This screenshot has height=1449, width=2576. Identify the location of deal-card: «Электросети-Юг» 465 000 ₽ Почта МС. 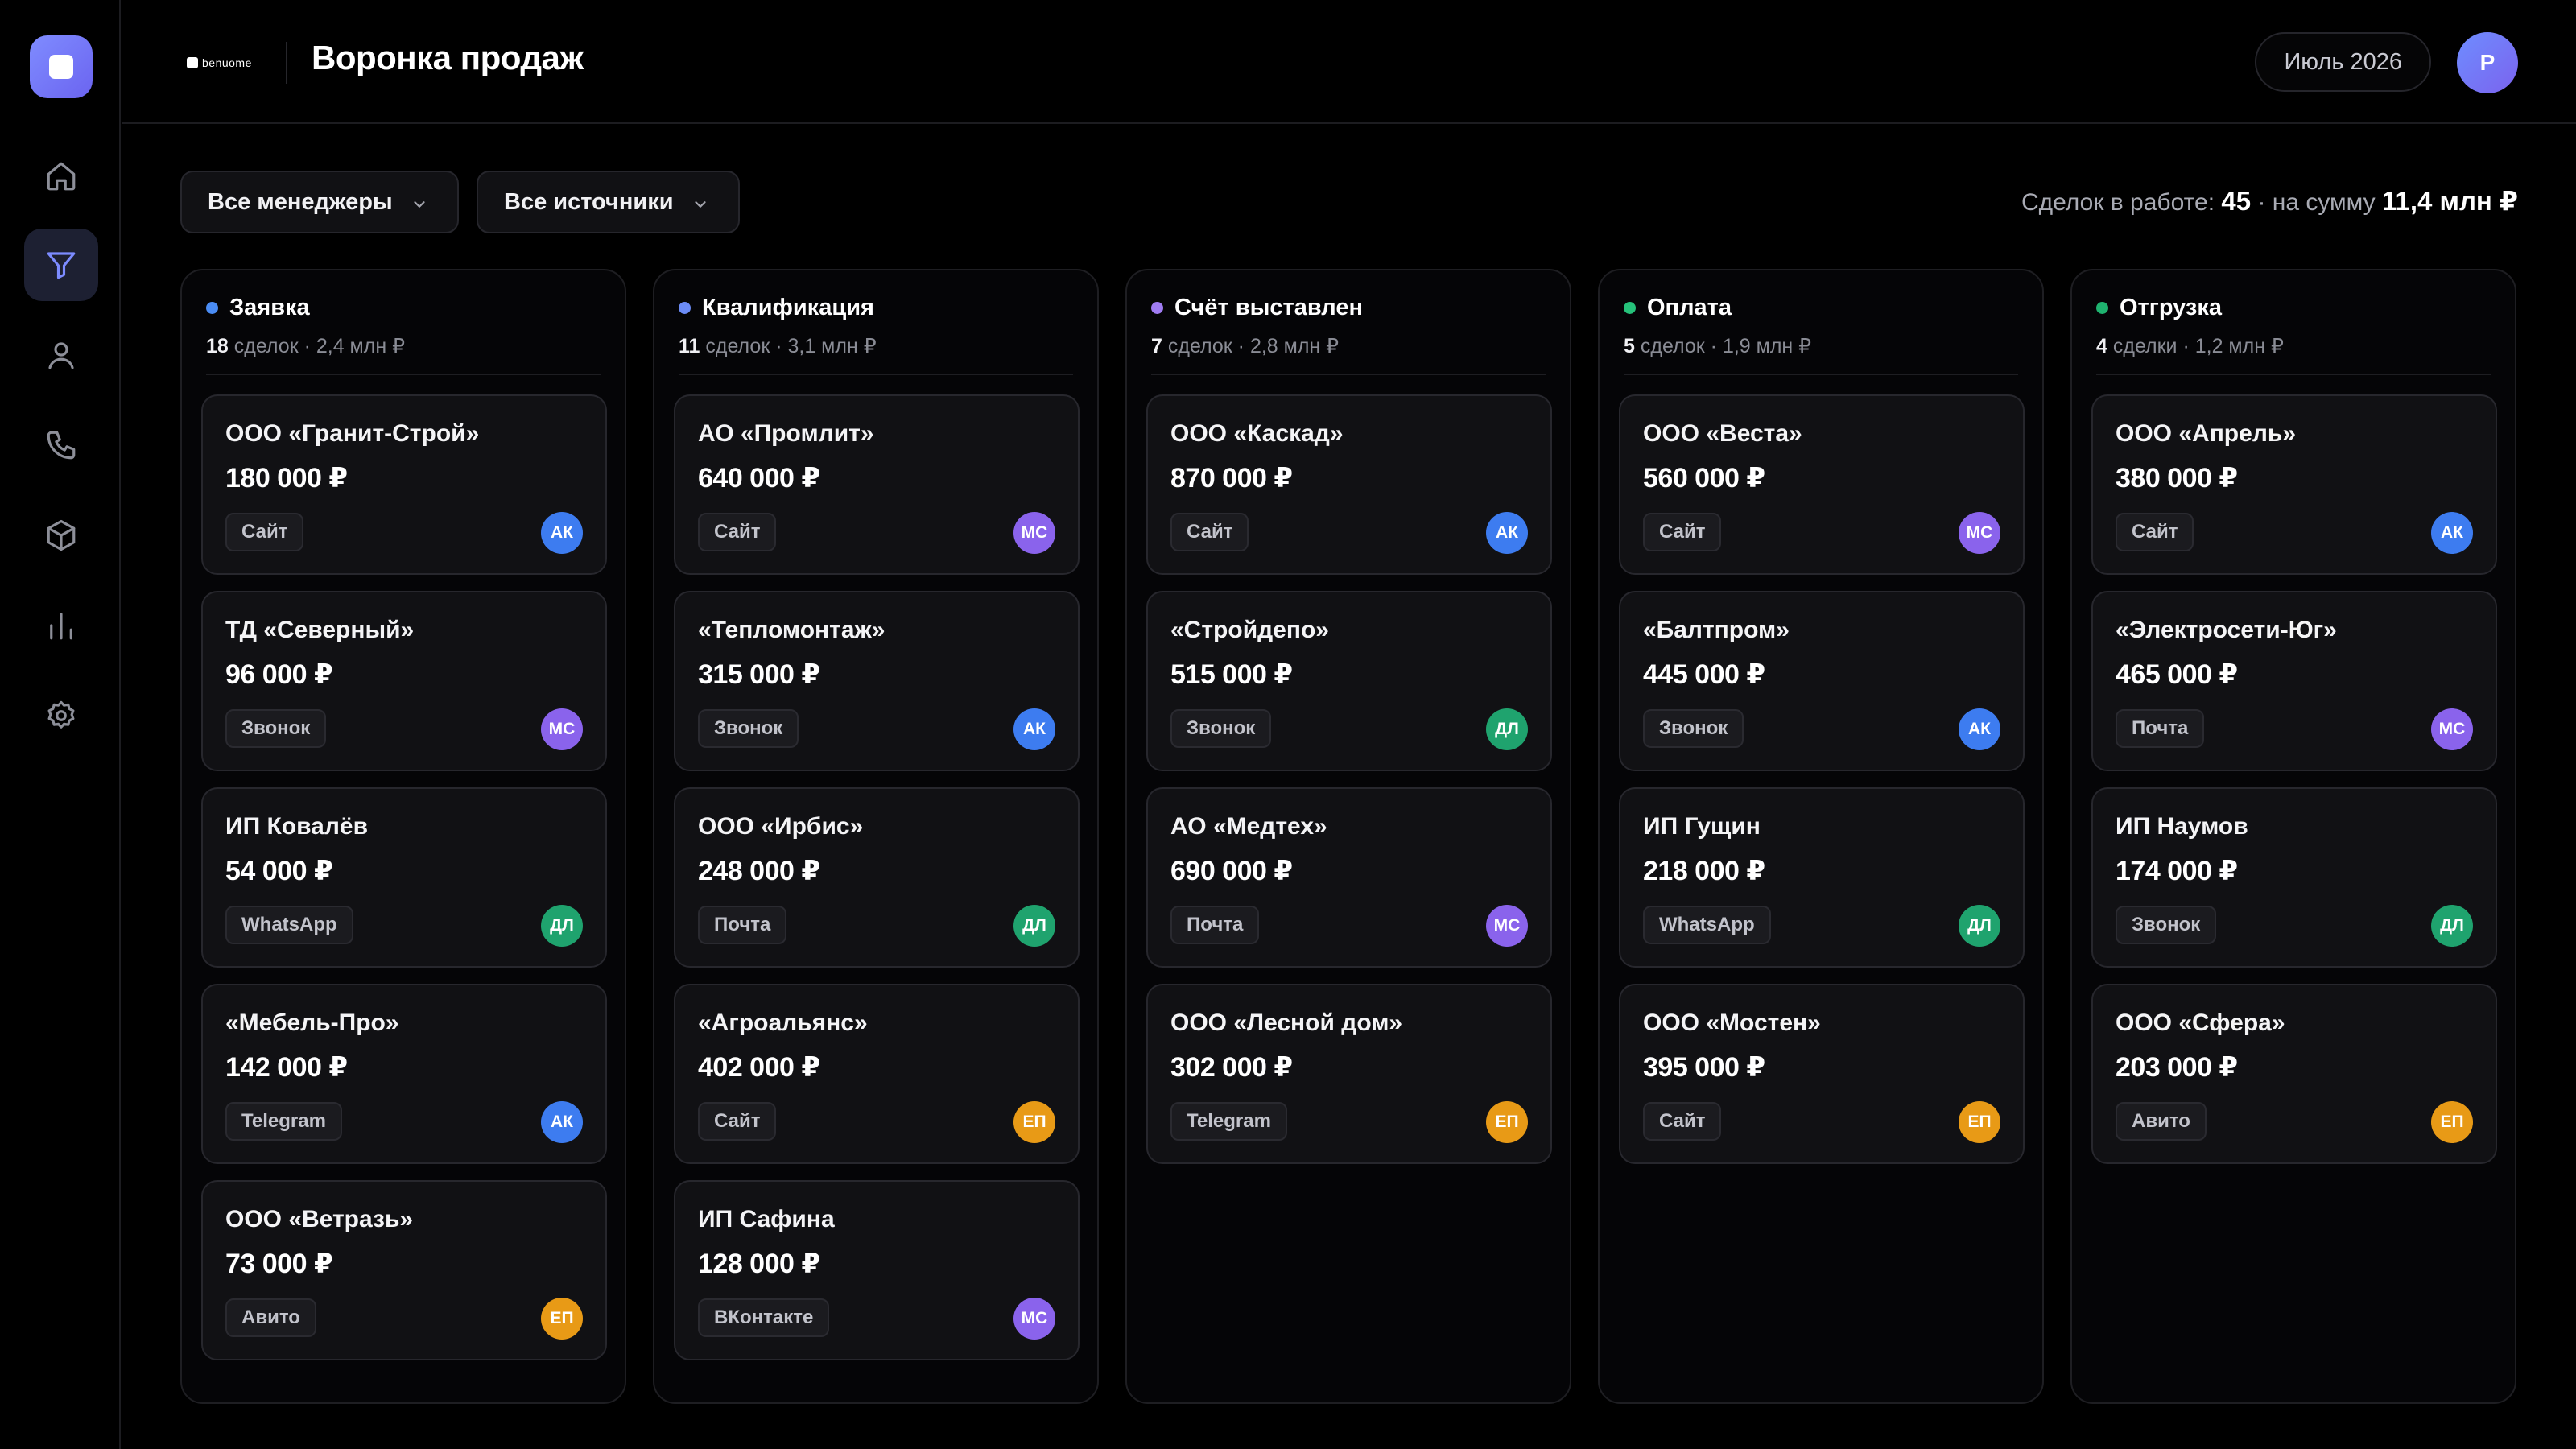
(2294, 681).